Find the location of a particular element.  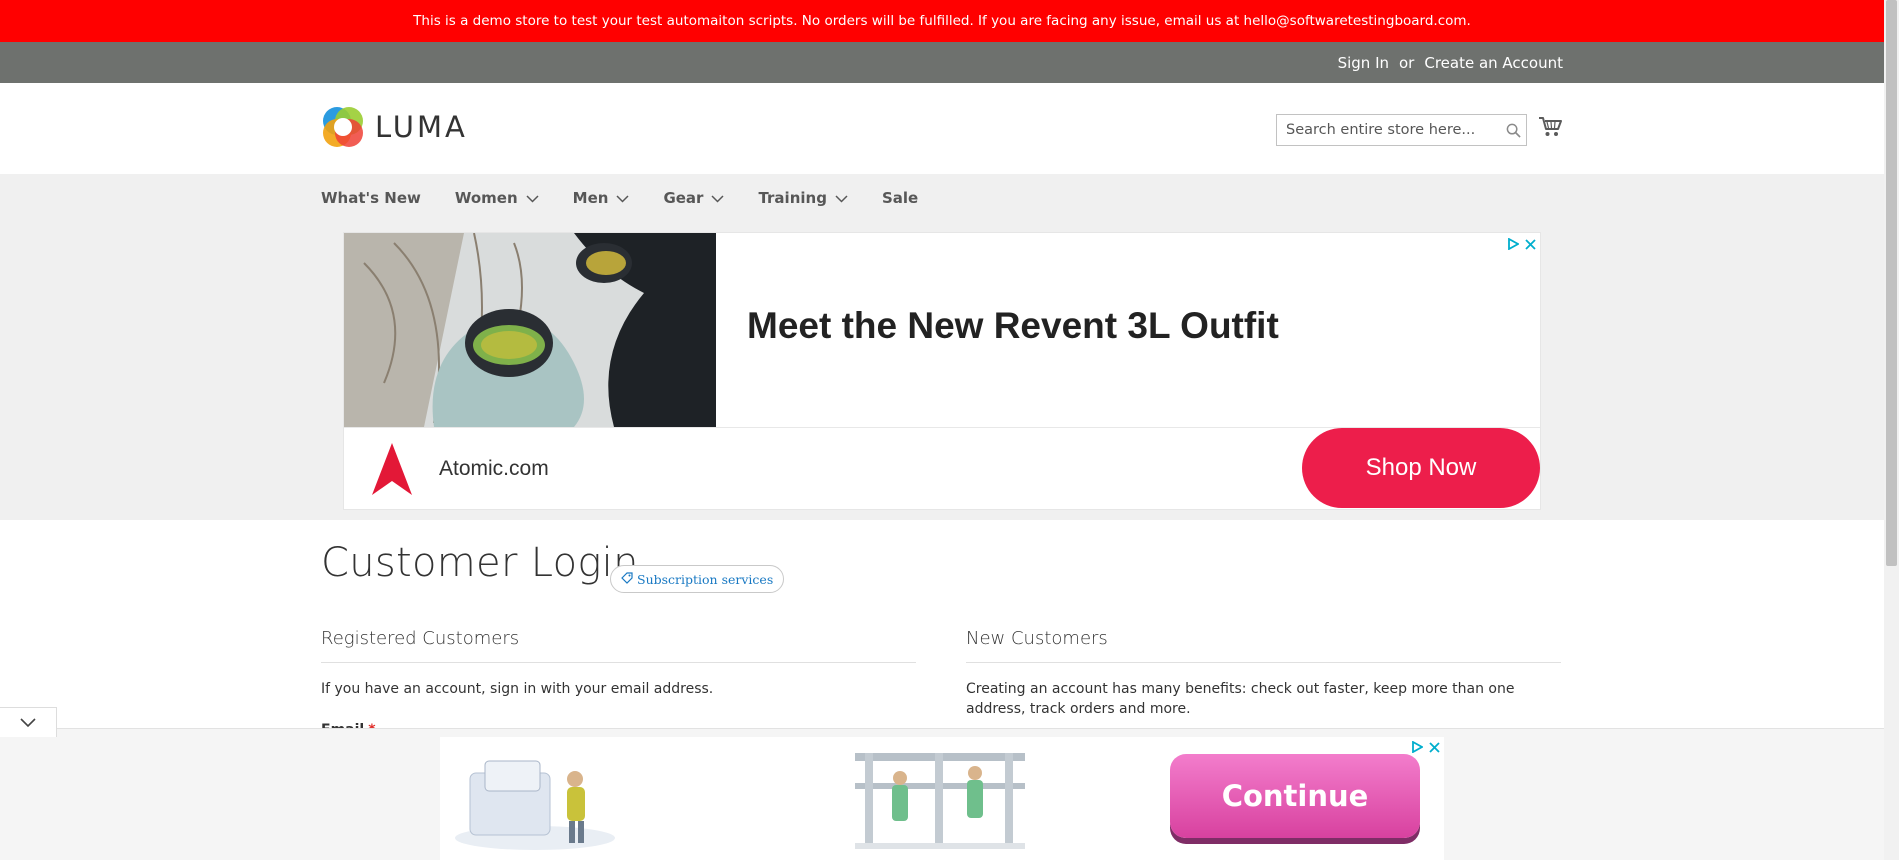

main-menu: What's New Women Men Gear Training Sale is located at coordinates (636, 197).